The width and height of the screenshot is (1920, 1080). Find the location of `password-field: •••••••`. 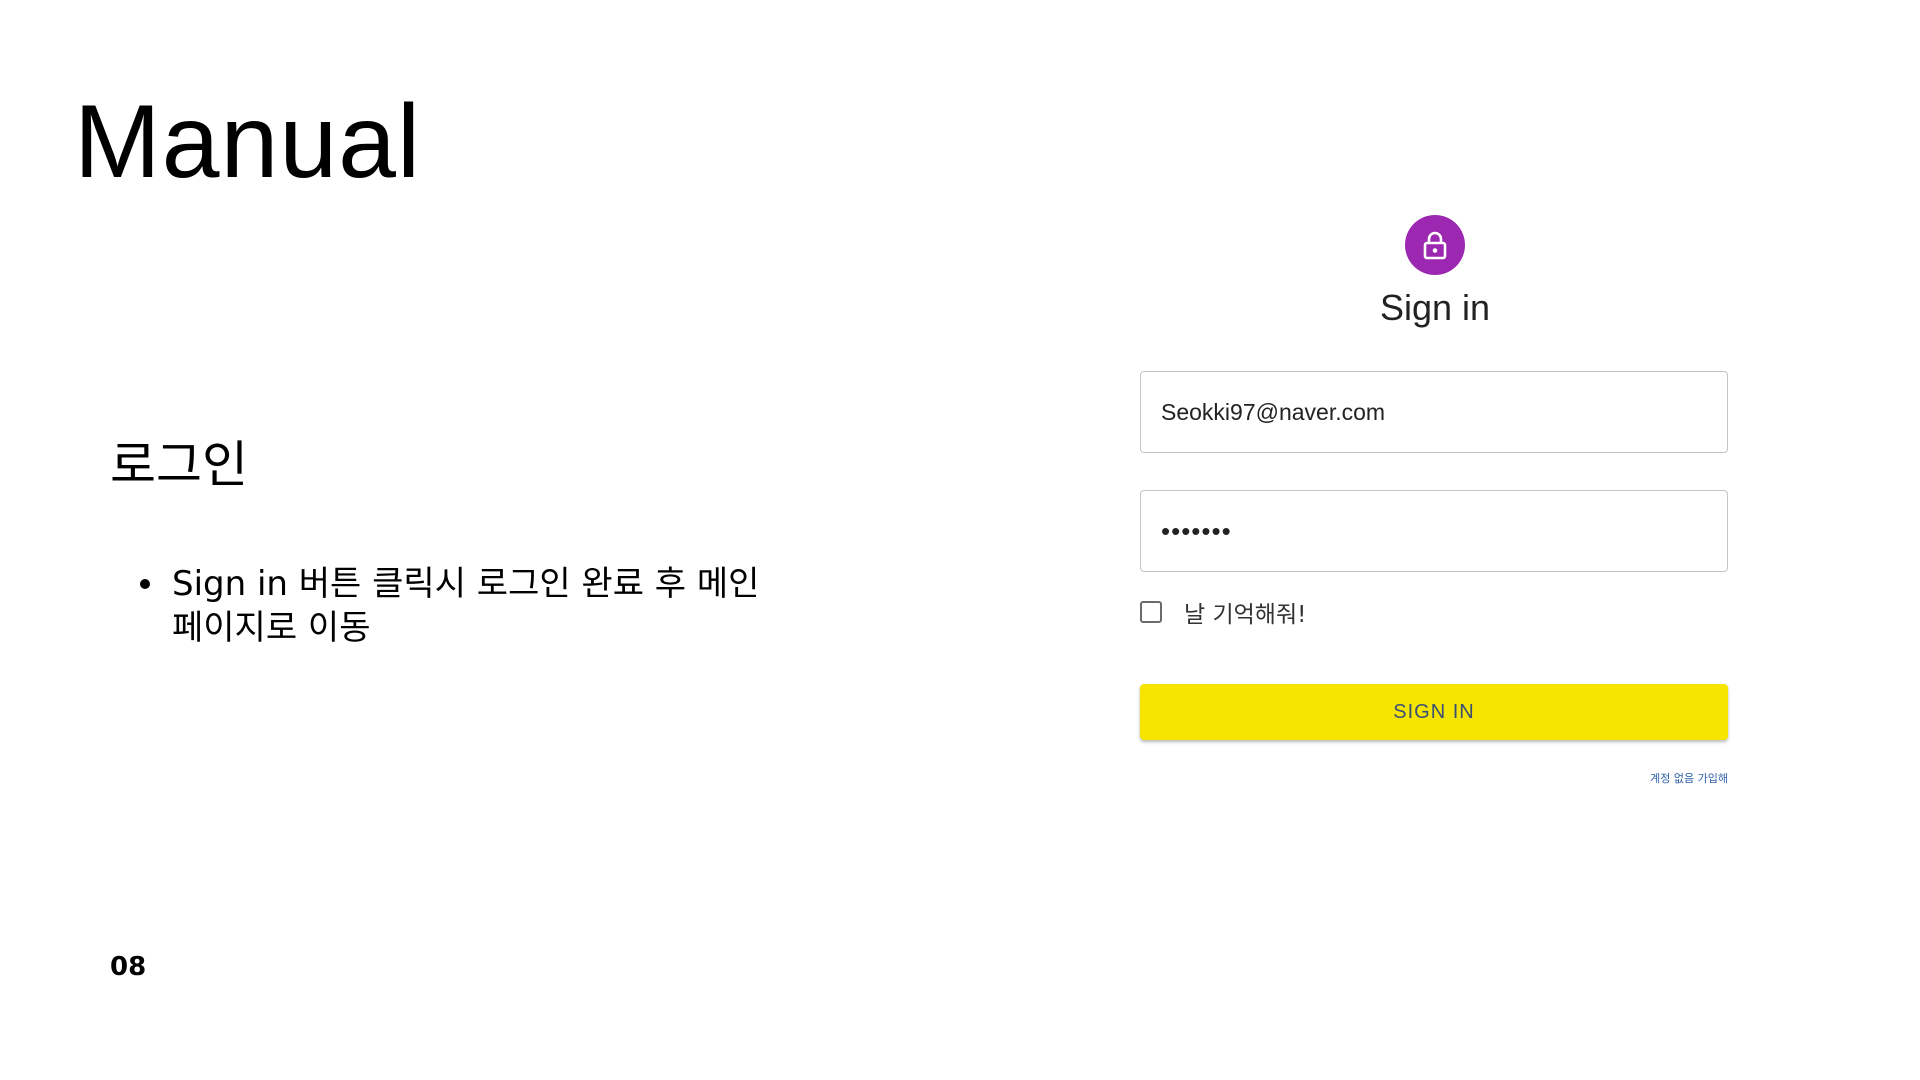

password-field: ••••••• is located at coordinates (1434, 531).